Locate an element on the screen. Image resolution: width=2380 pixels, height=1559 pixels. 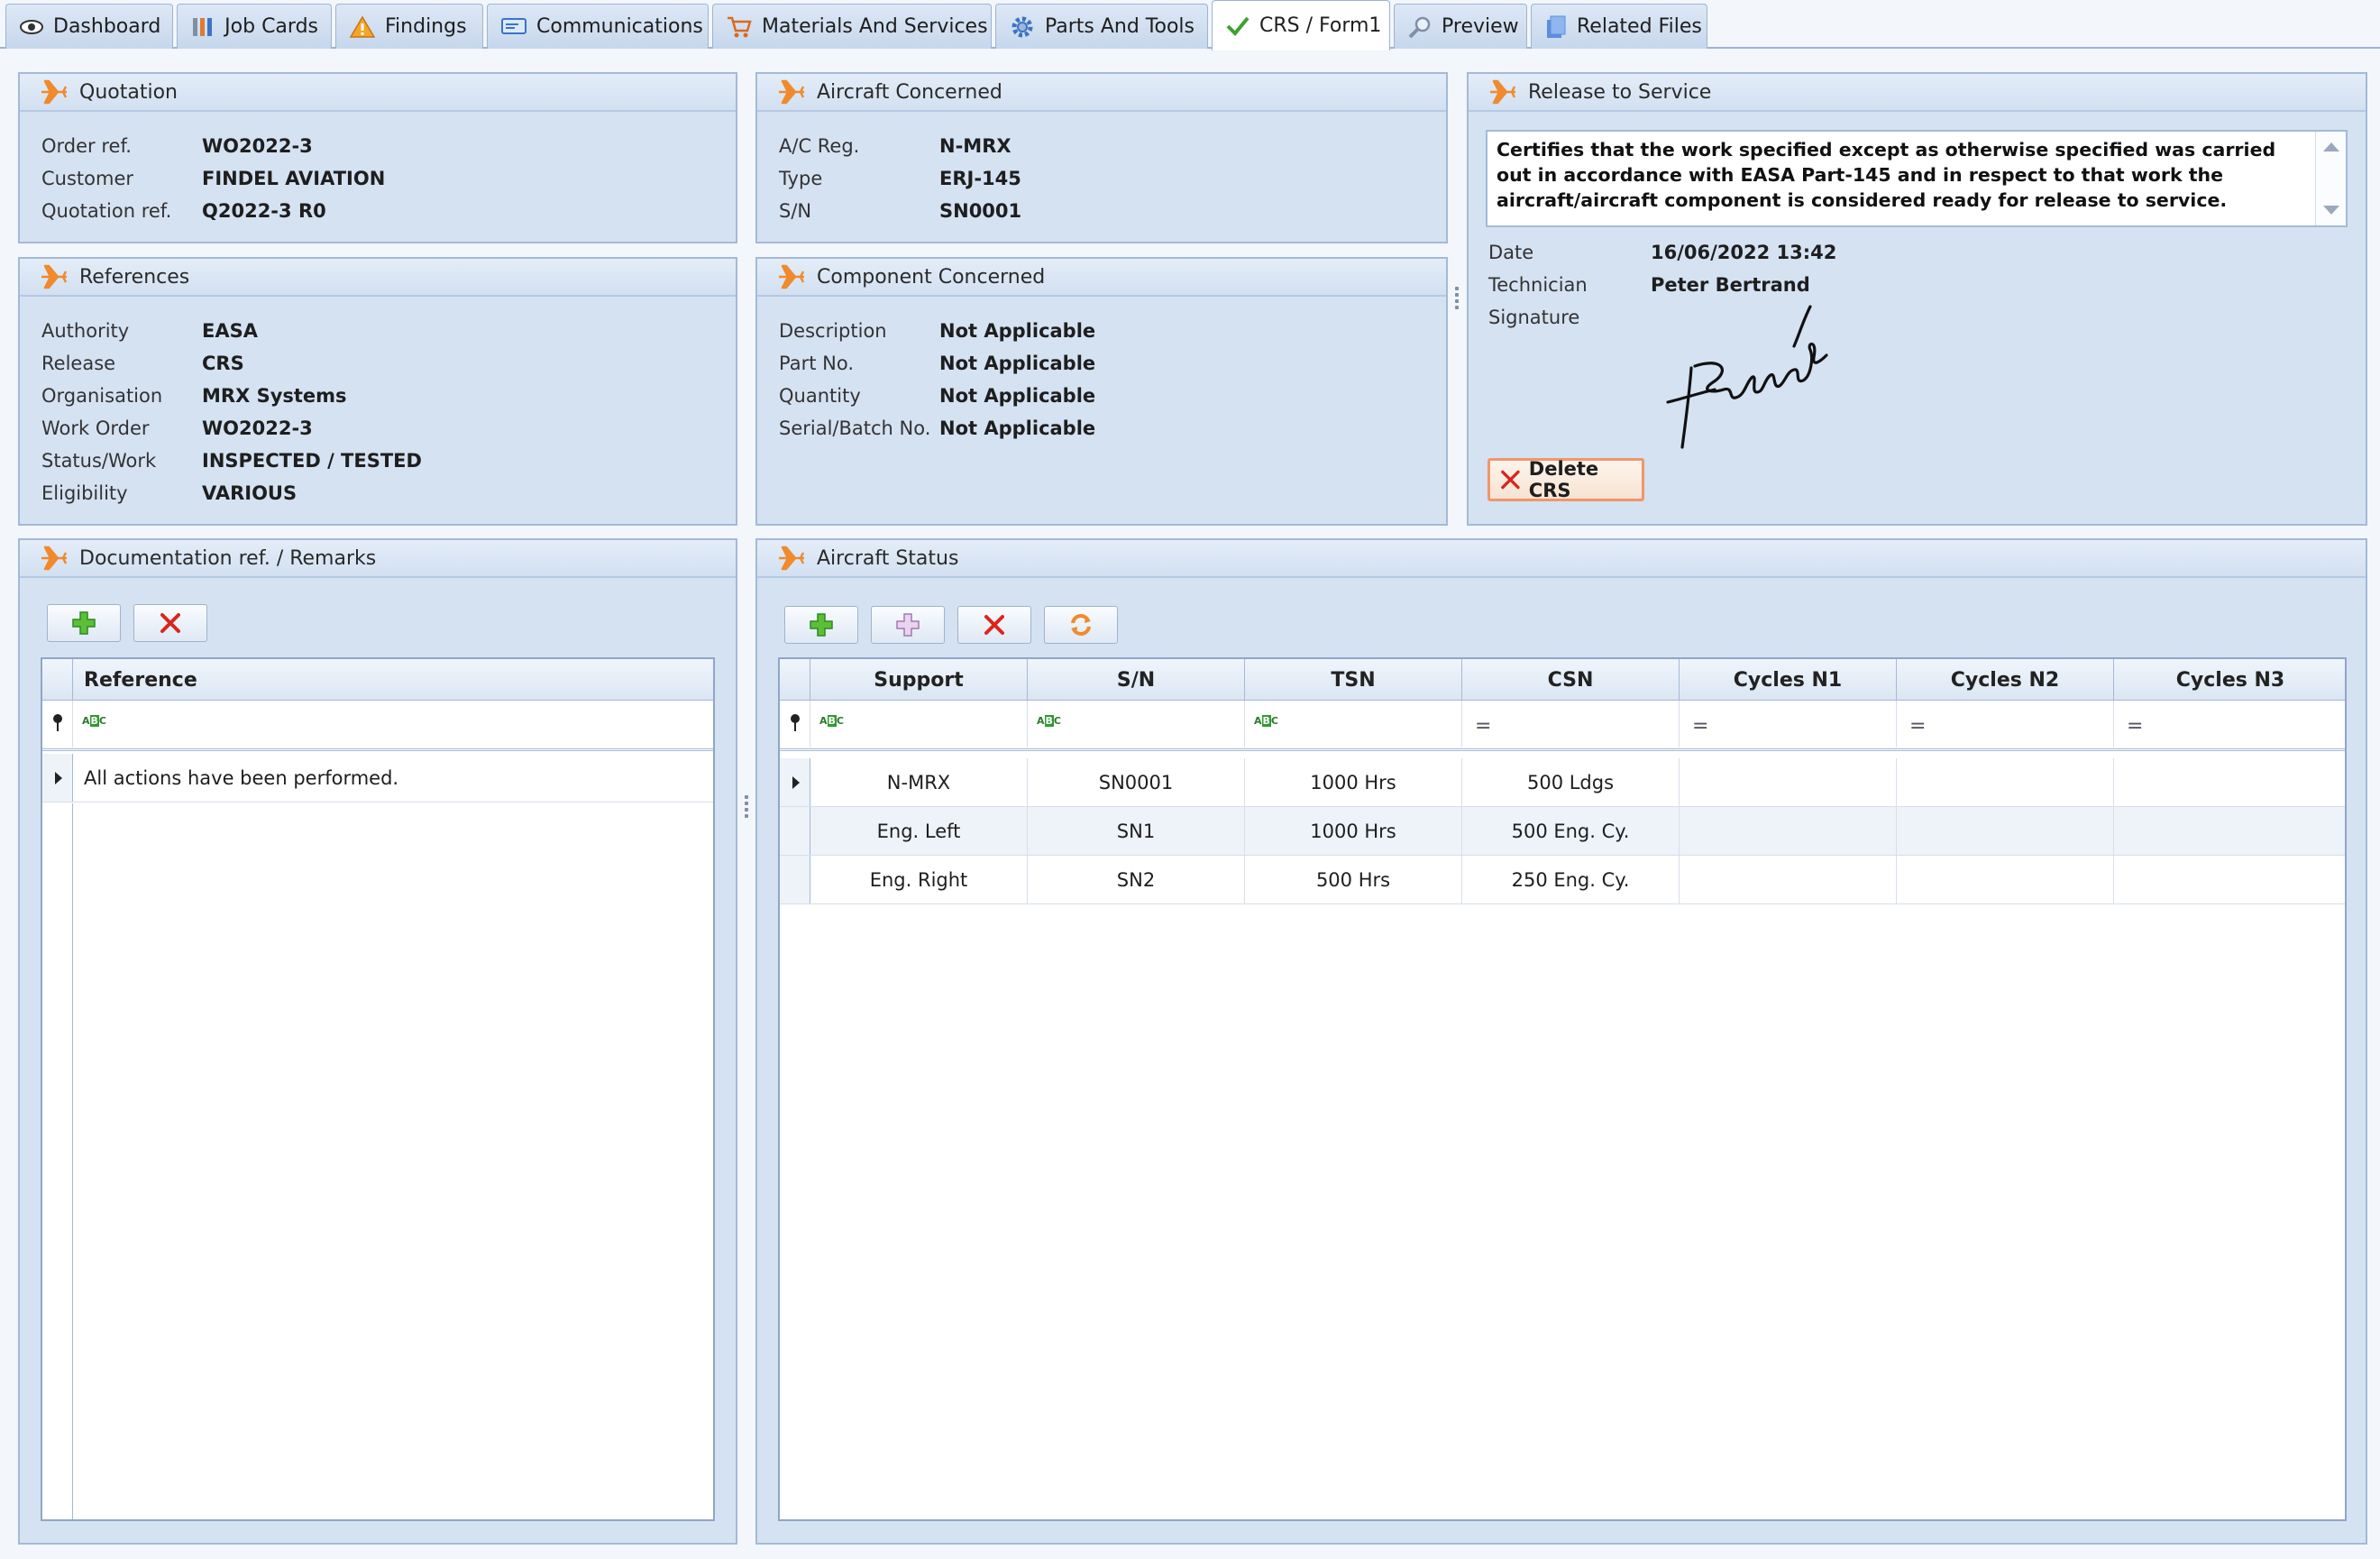
scroll-up-icon is located at coordinates (2331, 146).